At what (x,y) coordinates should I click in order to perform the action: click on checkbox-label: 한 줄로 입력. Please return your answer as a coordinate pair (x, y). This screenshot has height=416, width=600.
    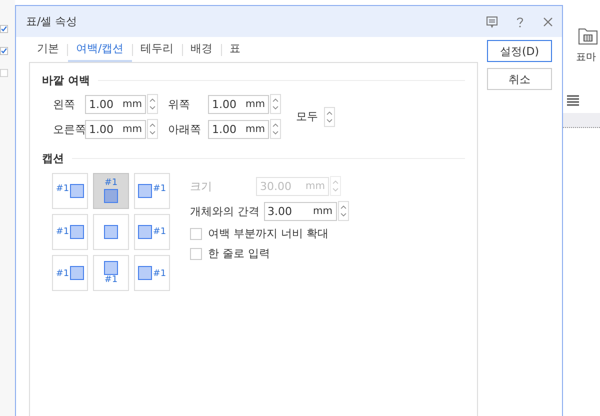
    Looking at the image, I should click on (239, 253).